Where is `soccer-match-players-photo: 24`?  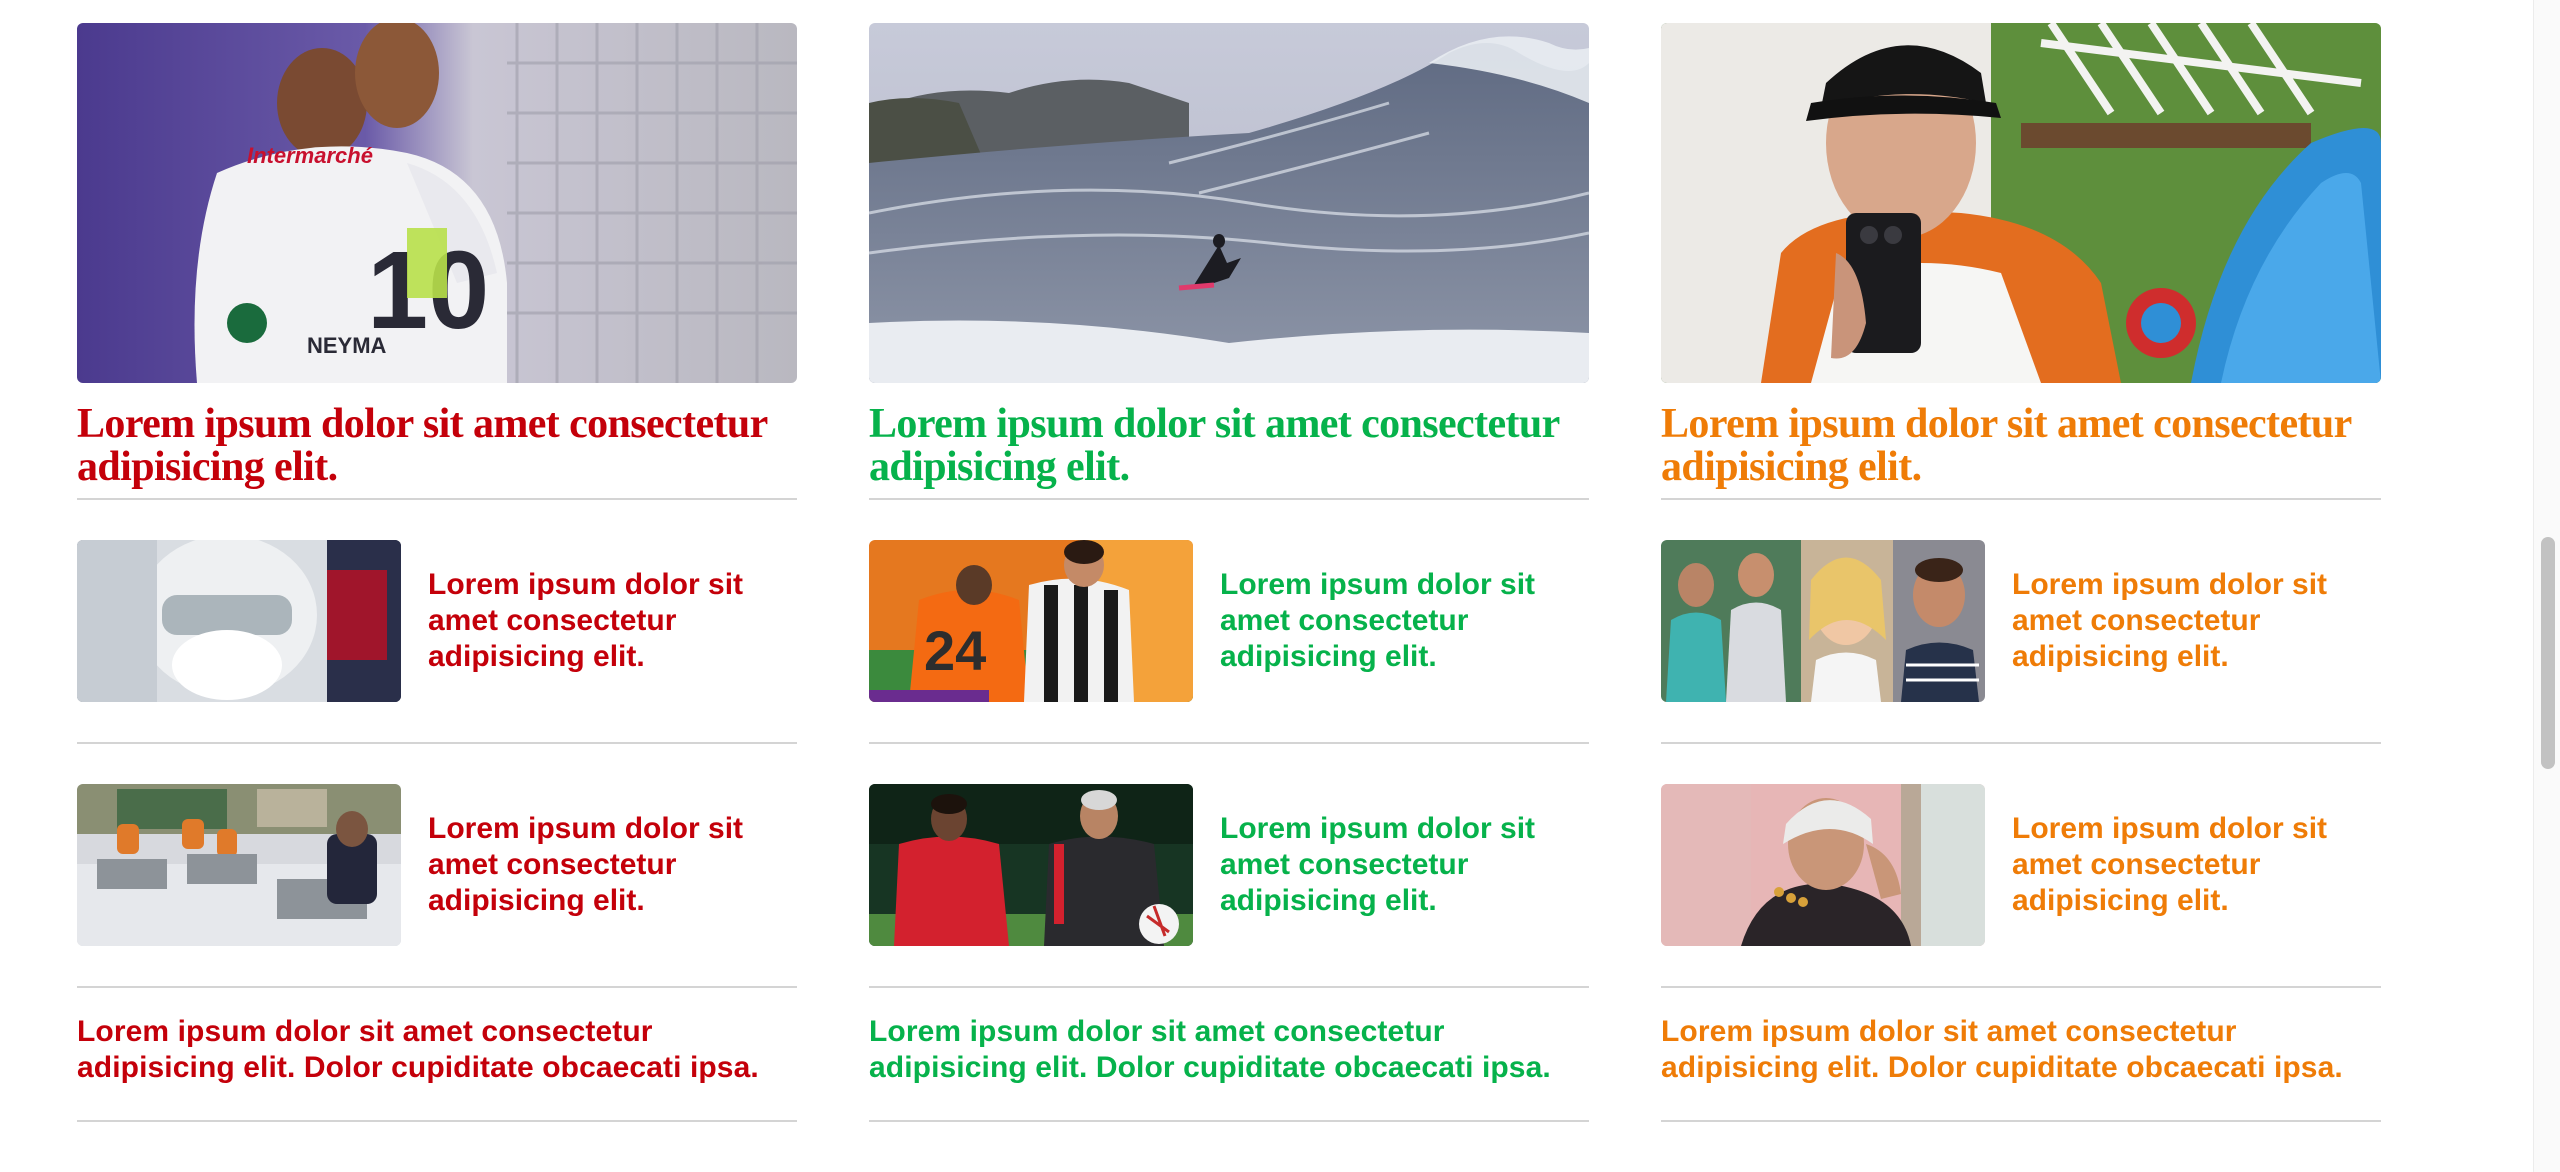
soccer-match-players-photo: 24 is located at coordinates (1031, 621).